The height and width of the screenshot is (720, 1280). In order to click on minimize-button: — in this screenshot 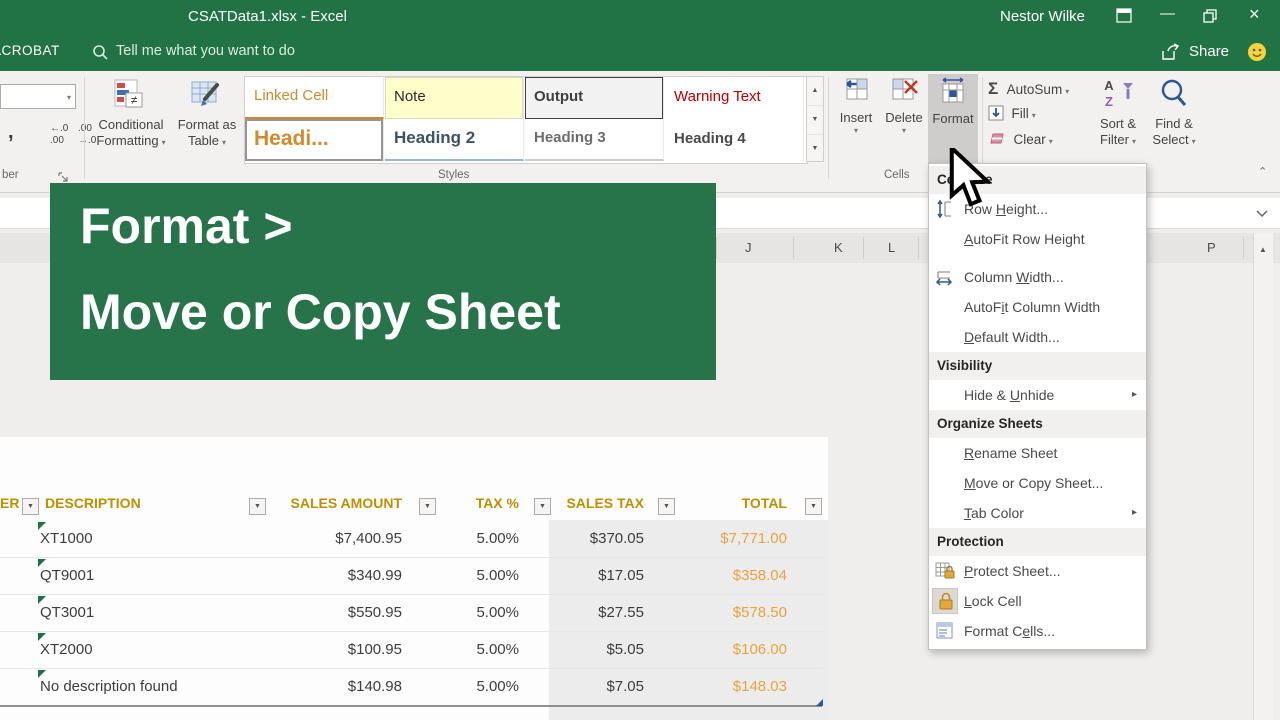, I will do `click(1167, 13)`.